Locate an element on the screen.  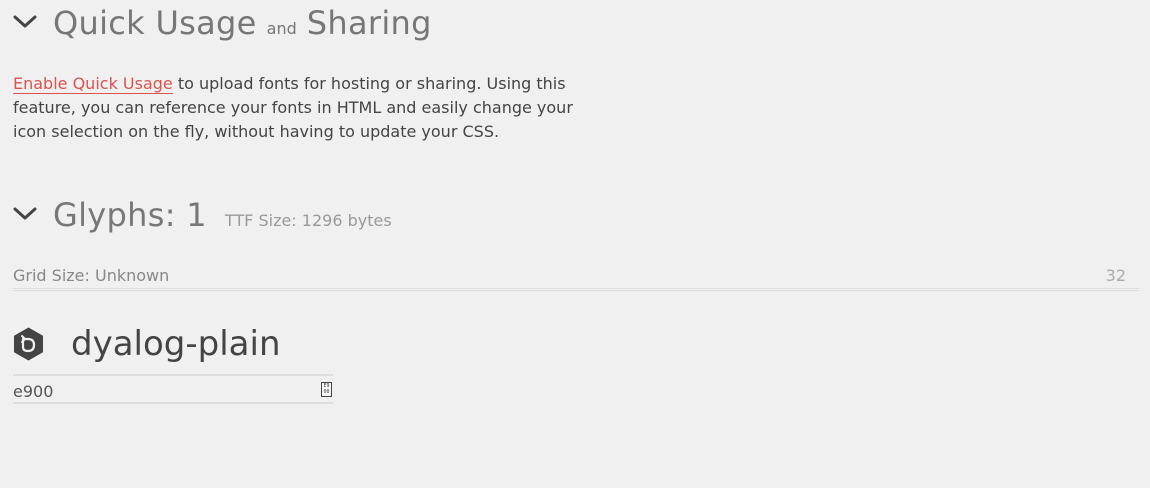
glyphs-header: Glyphs: 1 TTF Size: 1296 bytes is located at coordinates (202, 215).